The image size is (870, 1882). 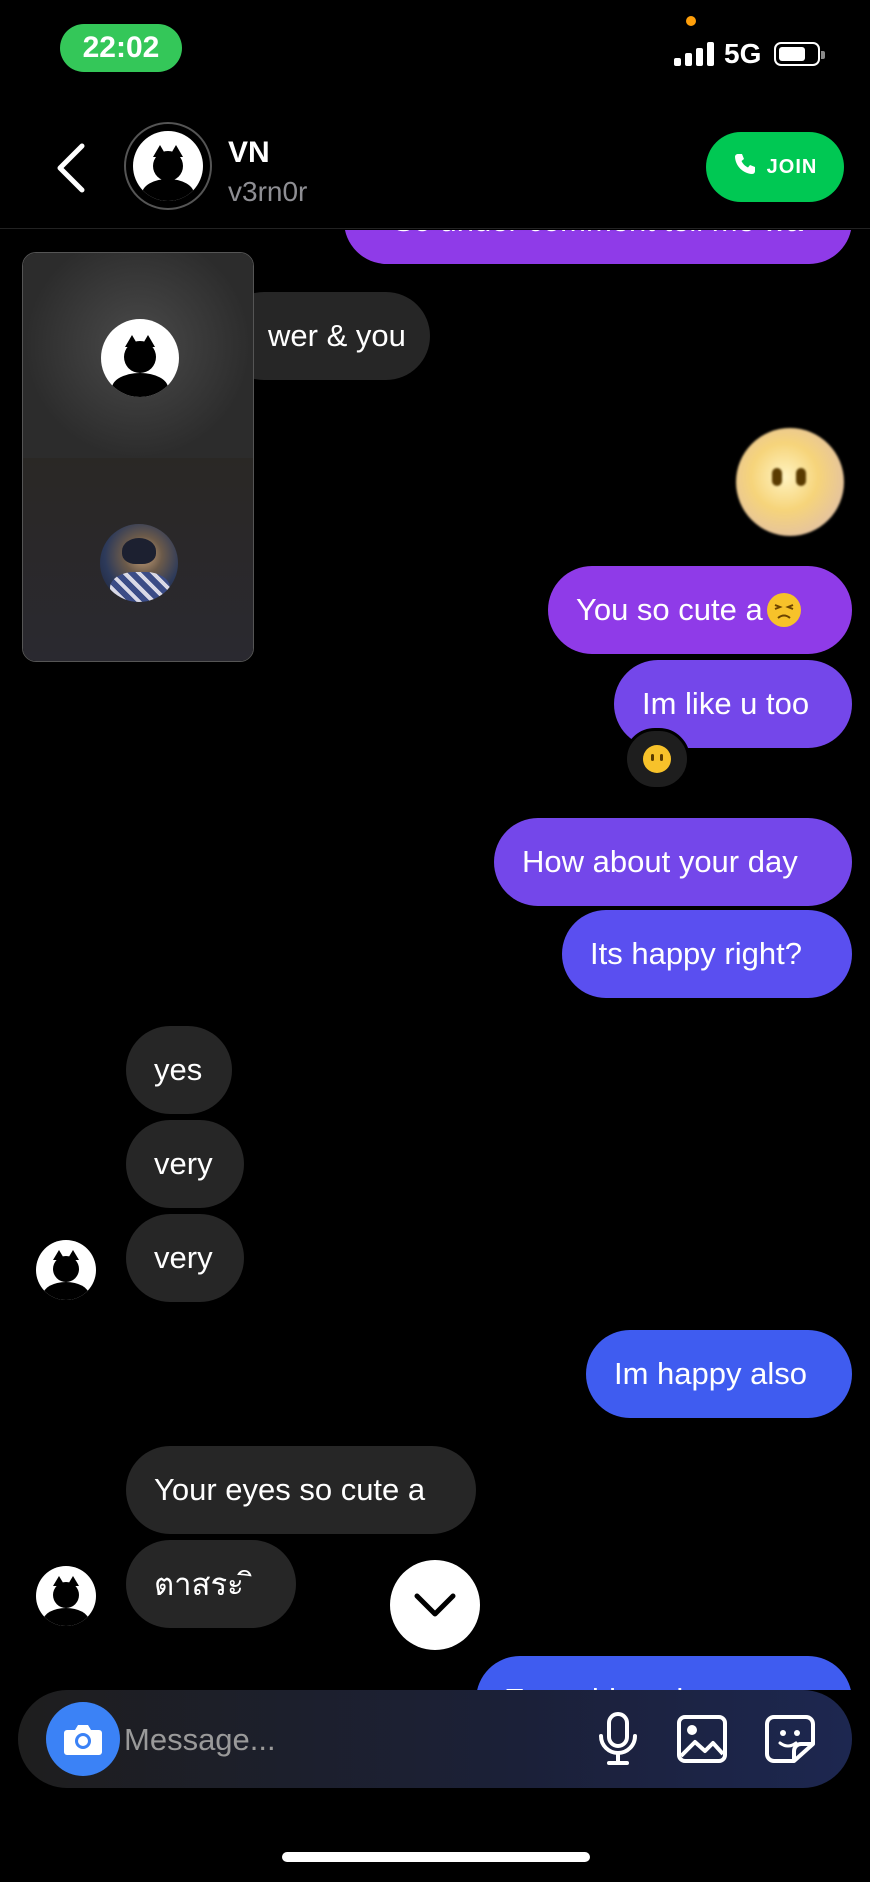 I want to click on message-incoming: yes, so click(x=179, y=1070).